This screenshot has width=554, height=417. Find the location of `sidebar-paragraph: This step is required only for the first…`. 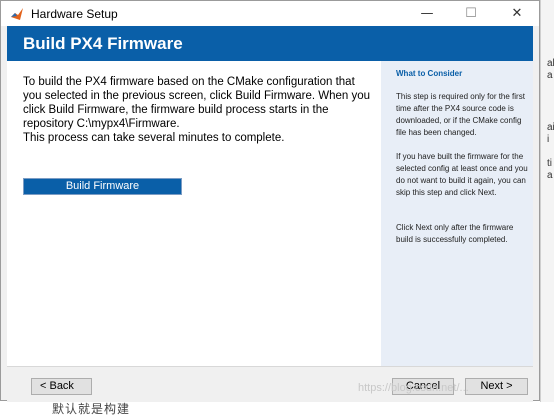

sidebar-paragraph: This step is required only for the first… is located at coordinates (460, 114).